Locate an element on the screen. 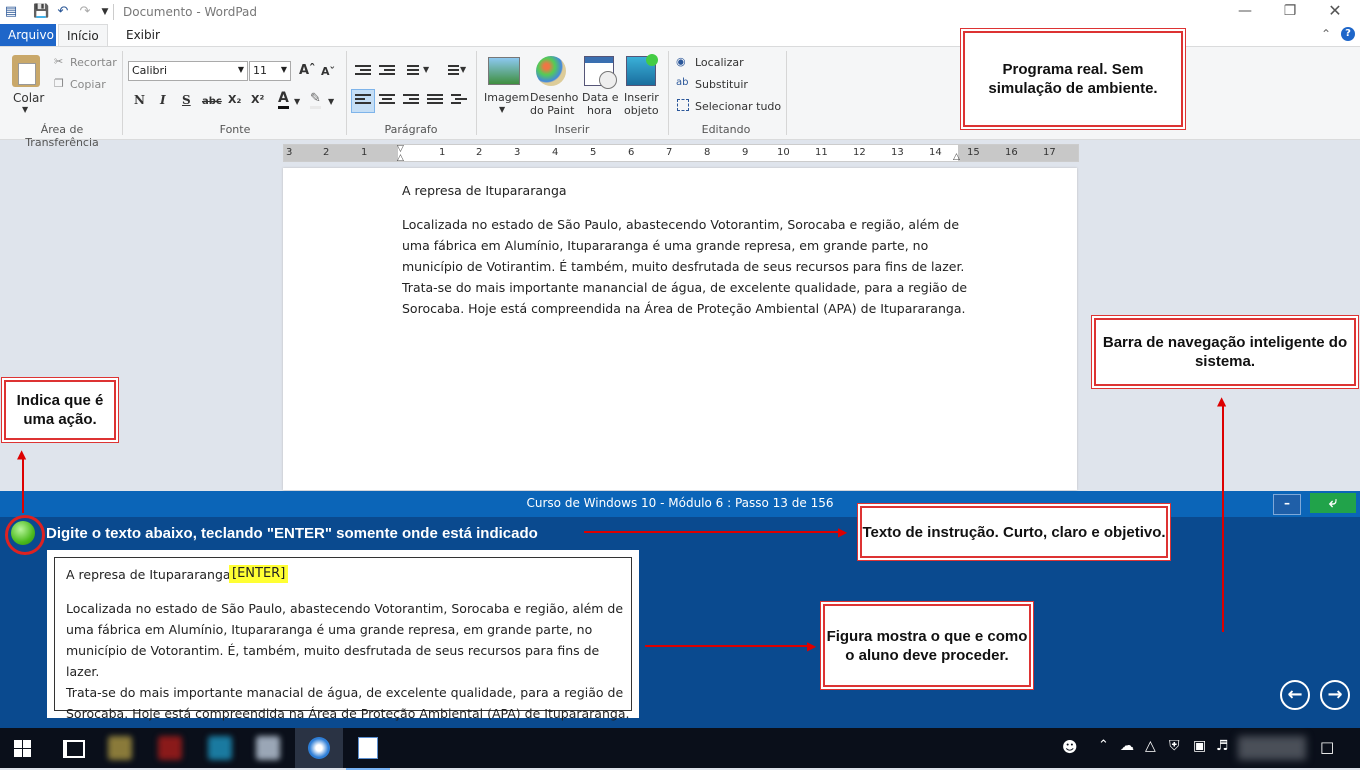 The width and height of the screenshot is (1360, 770). close-window-button: ✕ is located at coordinates (1335, 12).